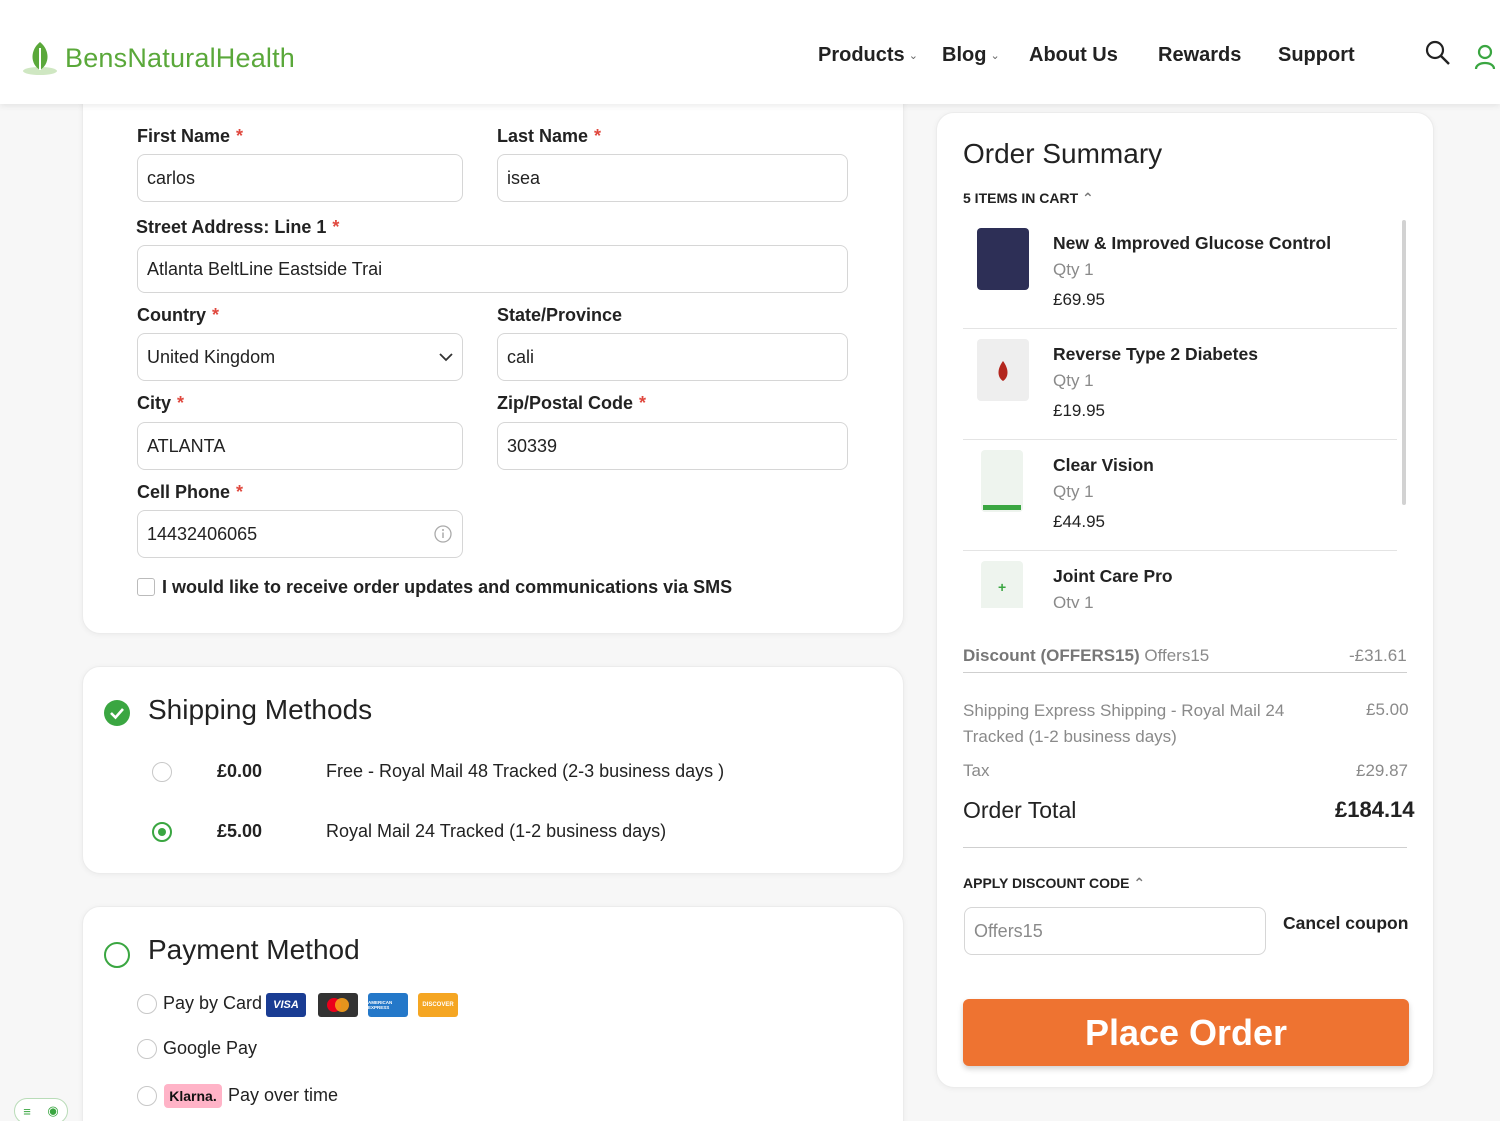  What do you see at coordinates (549, 136) in the screenshot?
I see `last-name-label: Last Name *` at bounding box center [549, 136].